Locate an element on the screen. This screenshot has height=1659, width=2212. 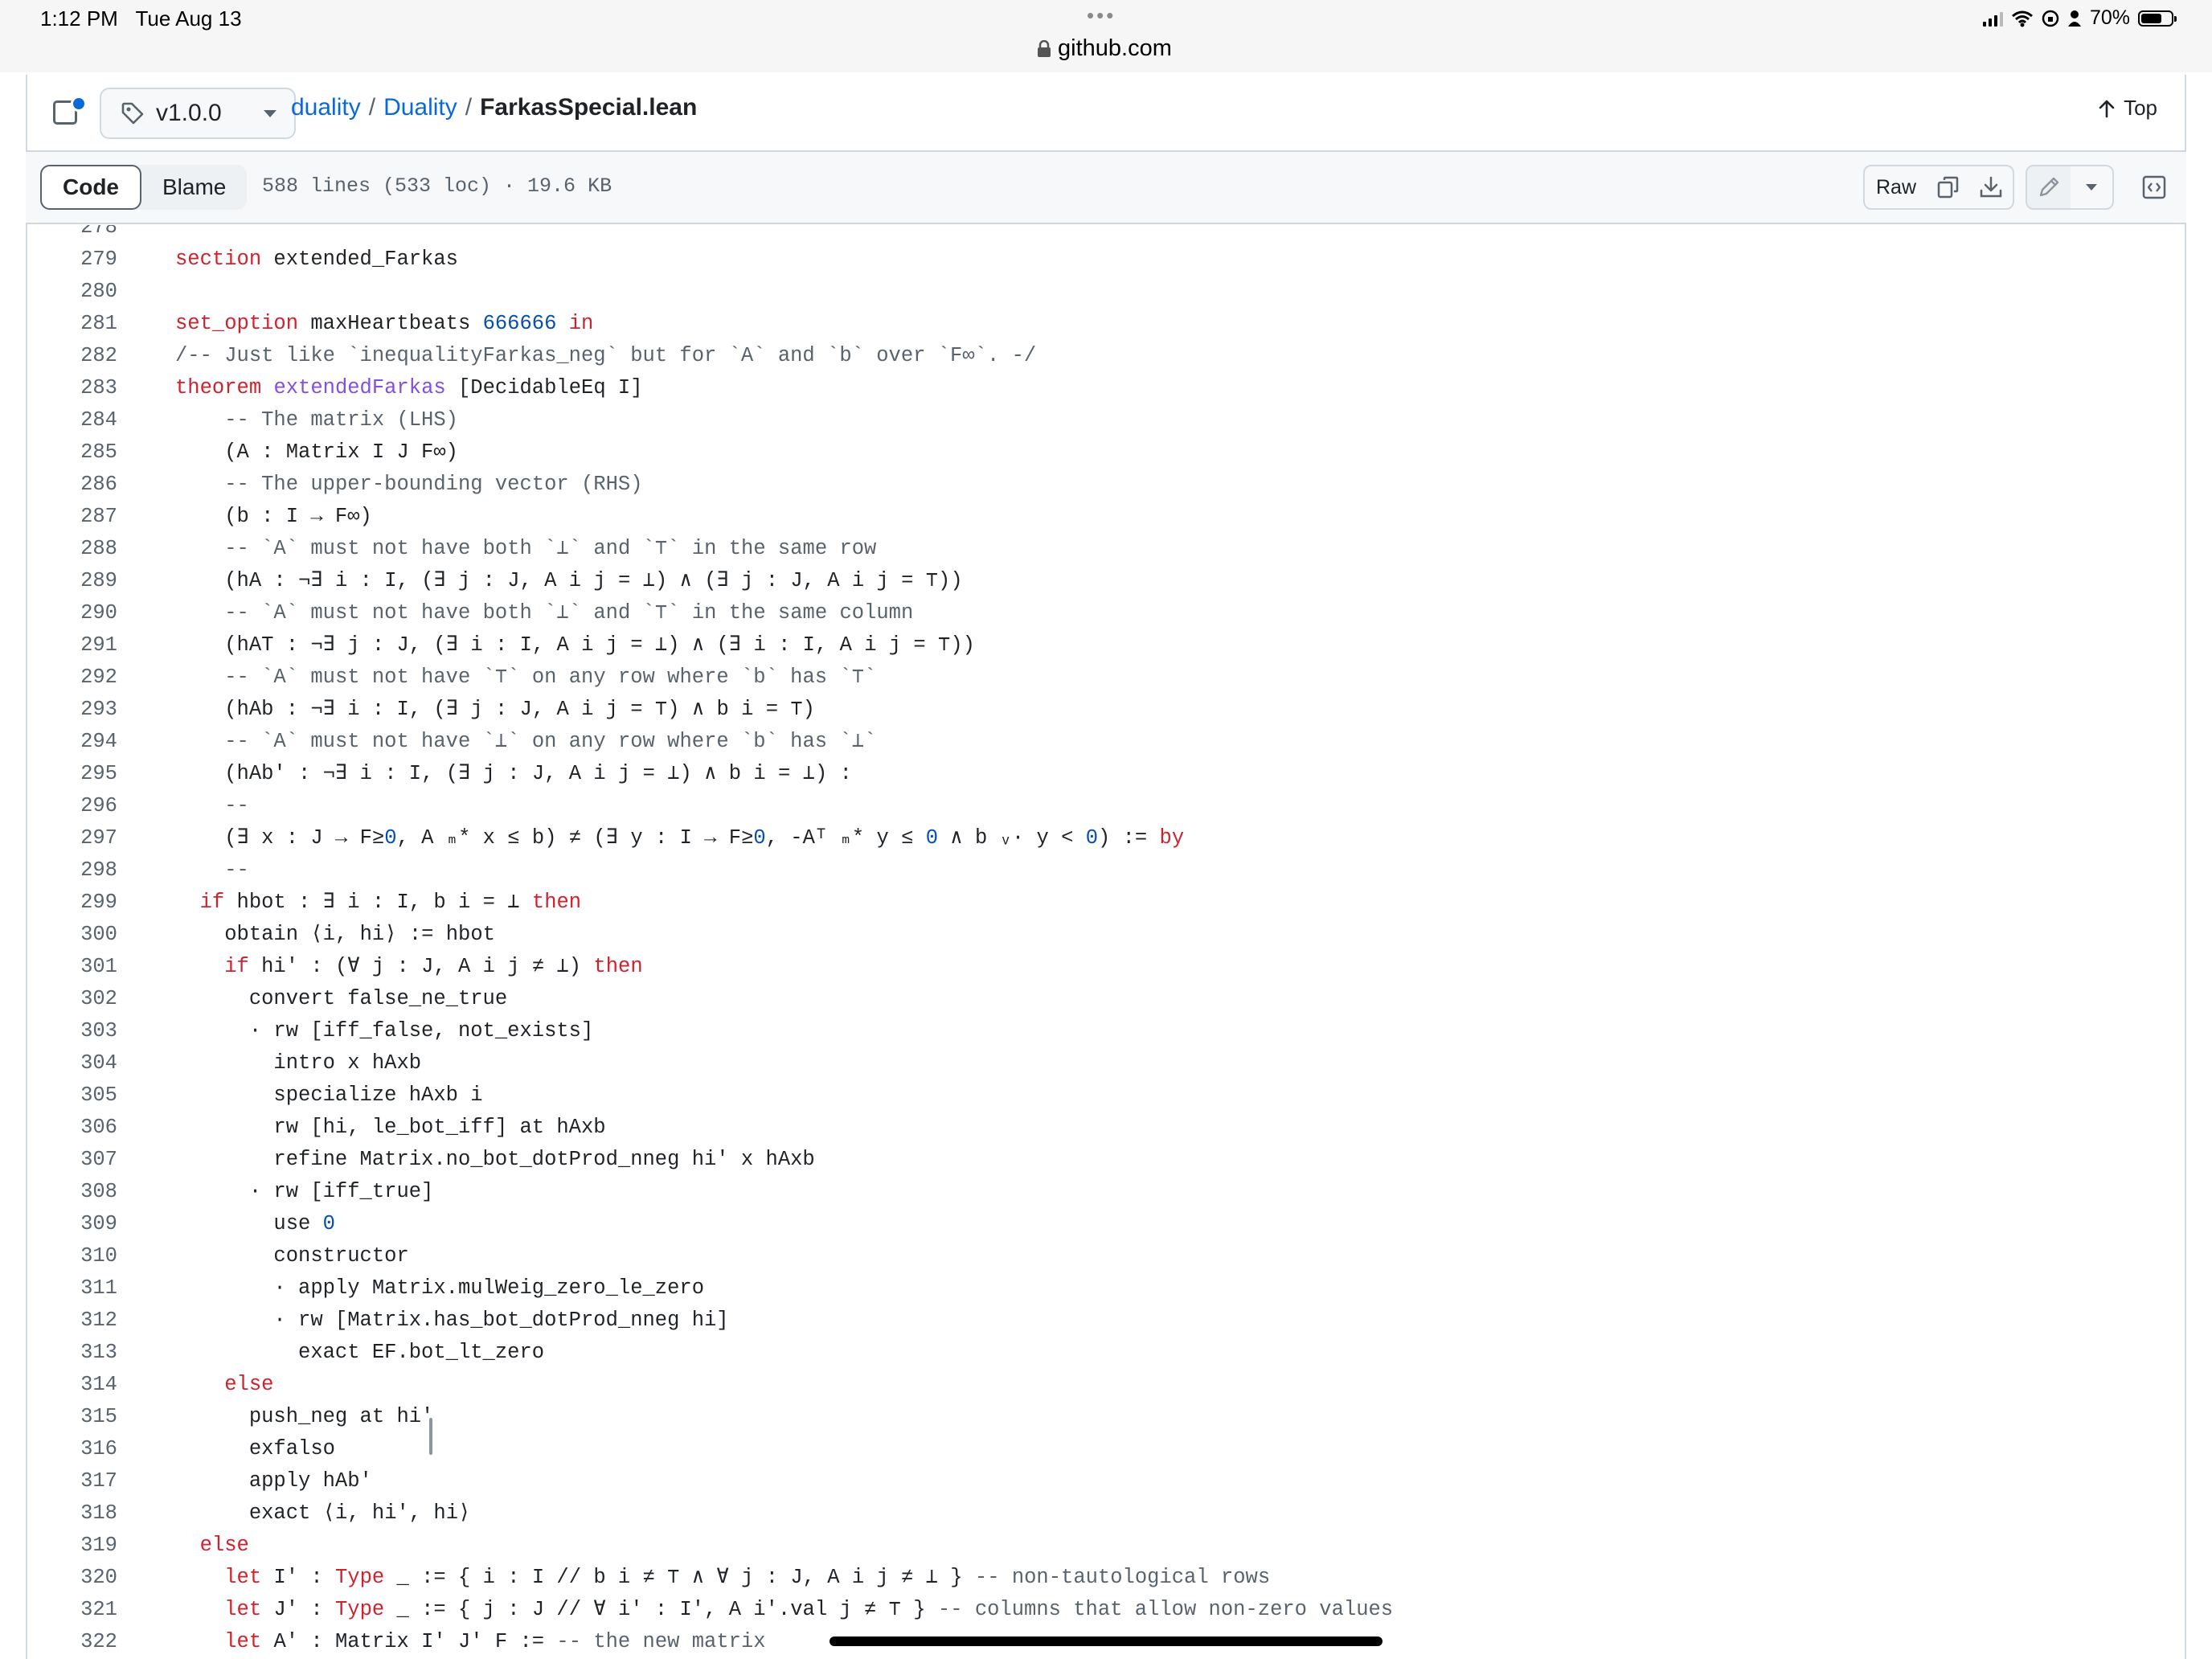
code-token: section is located at coordinates (218, 259).